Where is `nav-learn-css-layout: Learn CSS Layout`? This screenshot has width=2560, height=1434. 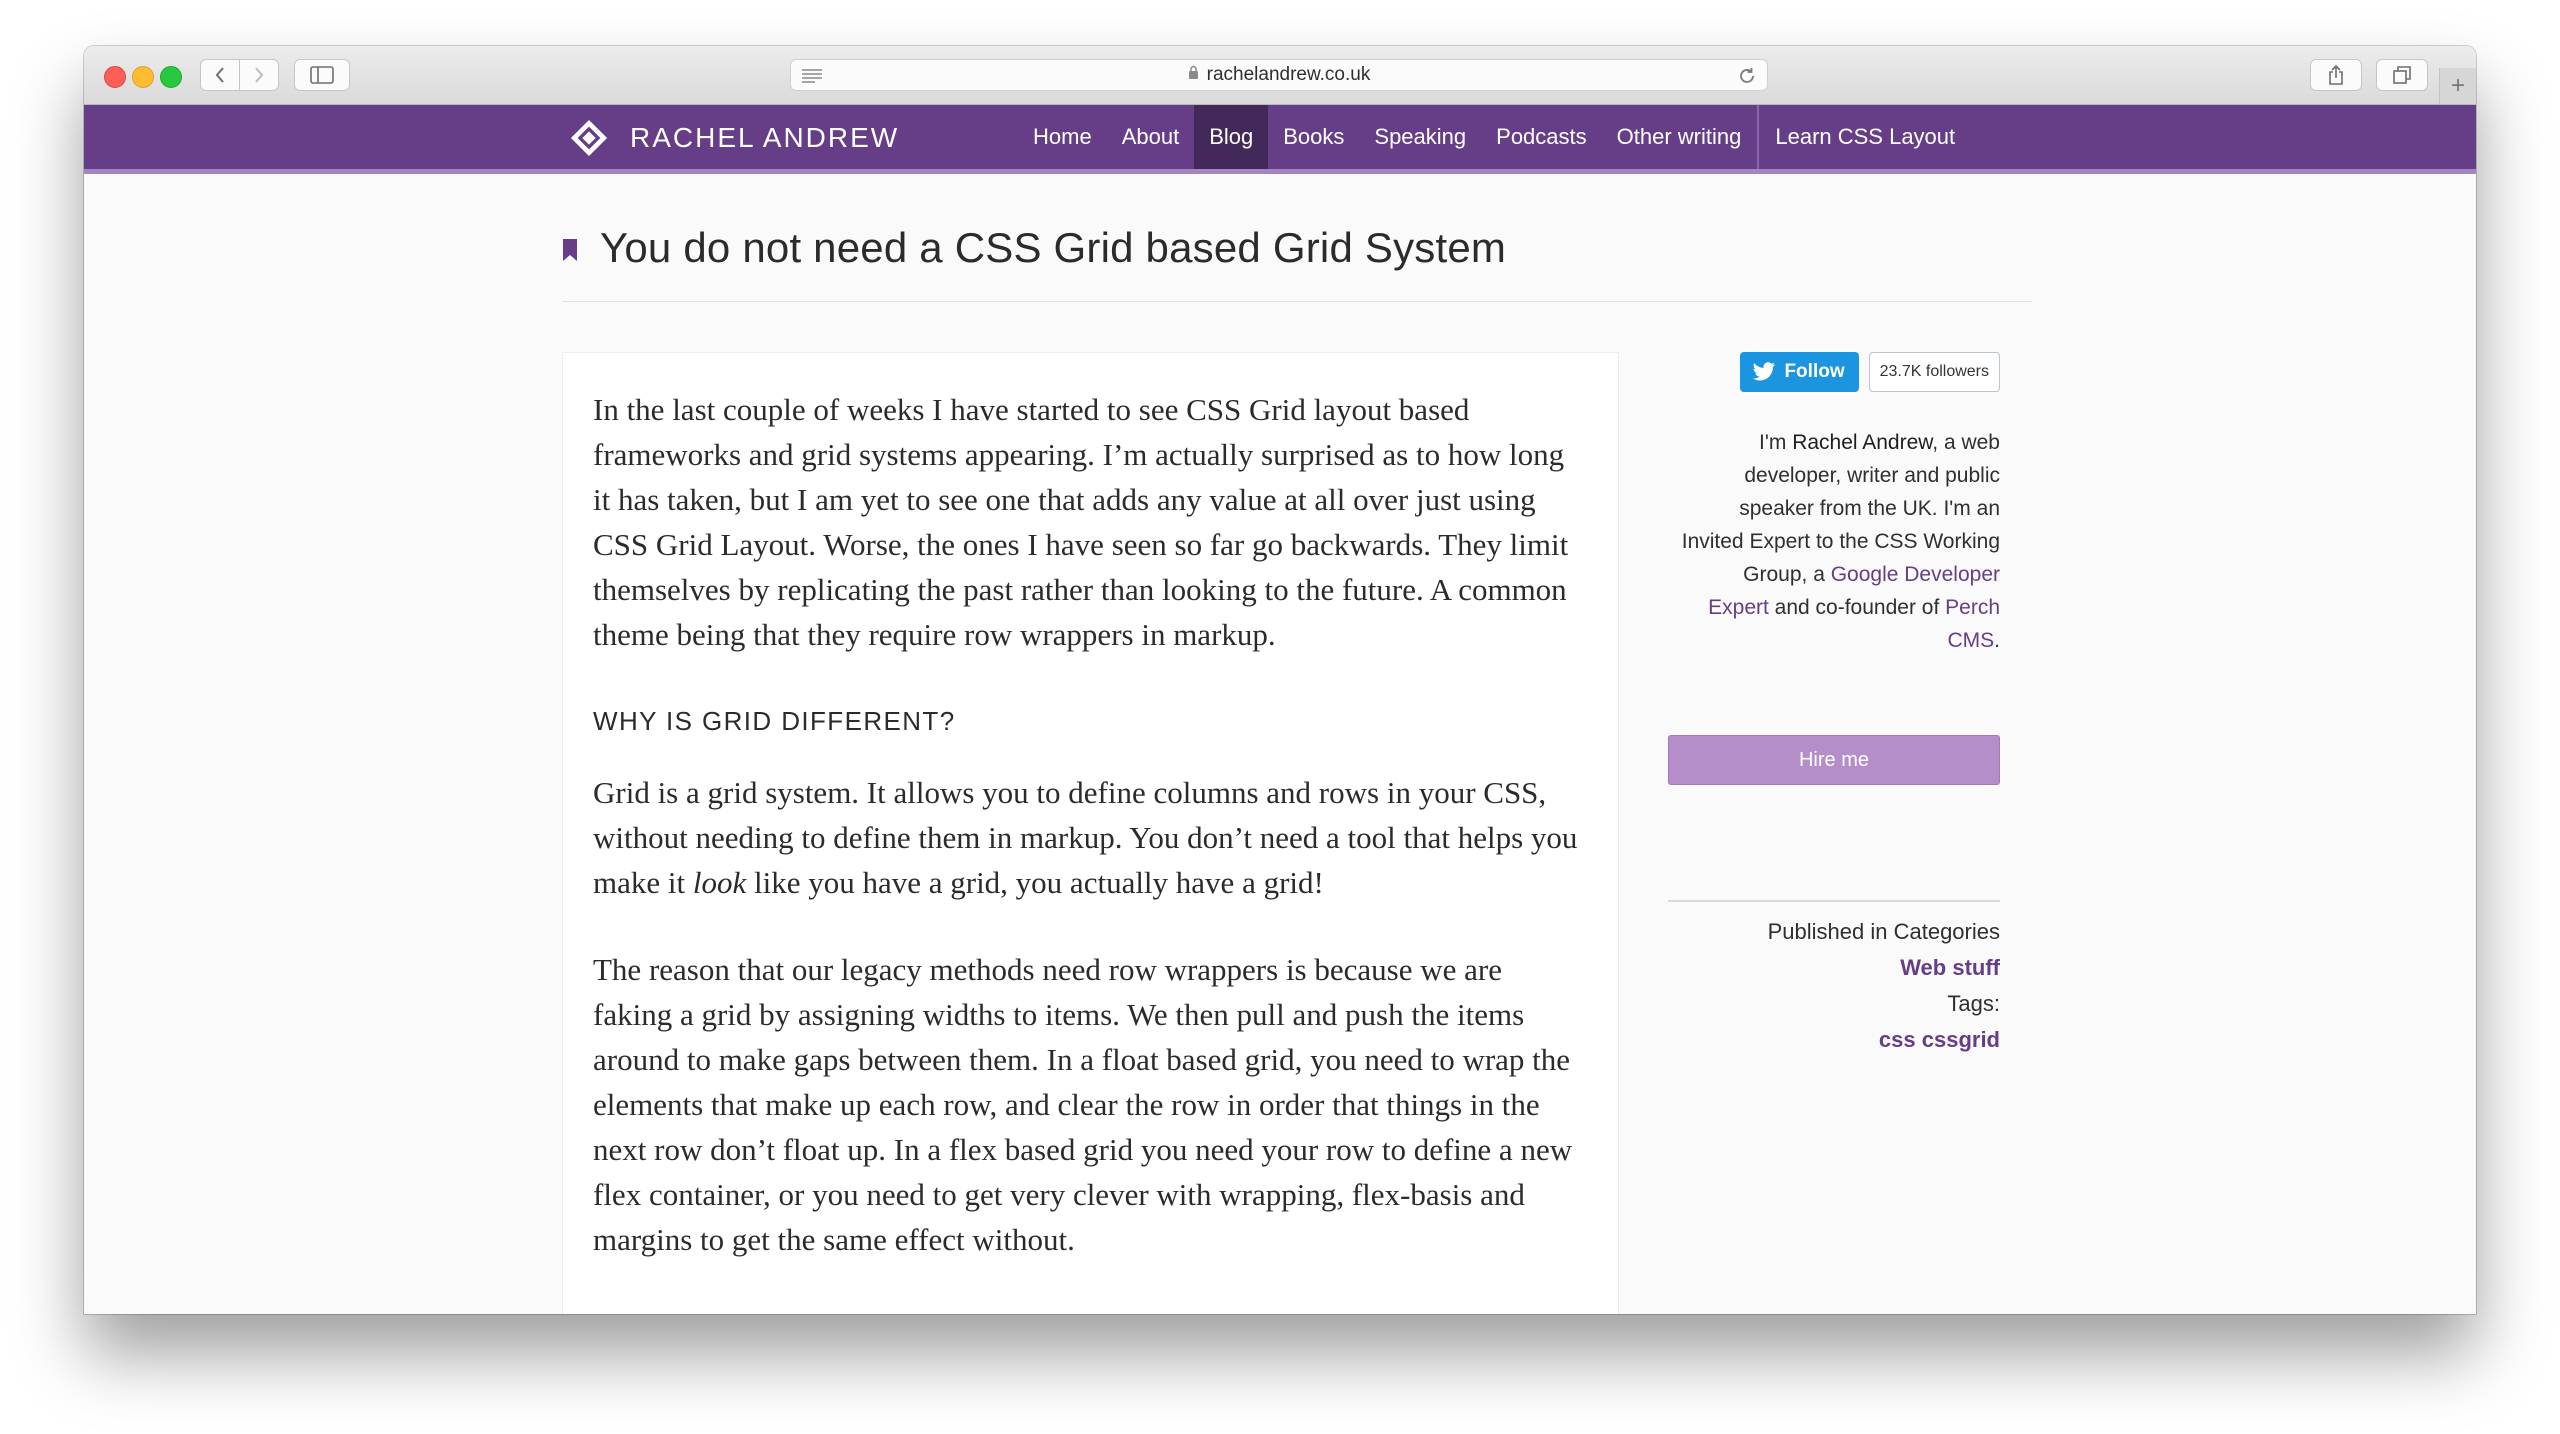
nav-learn-css-layout: Learn CSS Layout is located at coordinates (1865, 137).